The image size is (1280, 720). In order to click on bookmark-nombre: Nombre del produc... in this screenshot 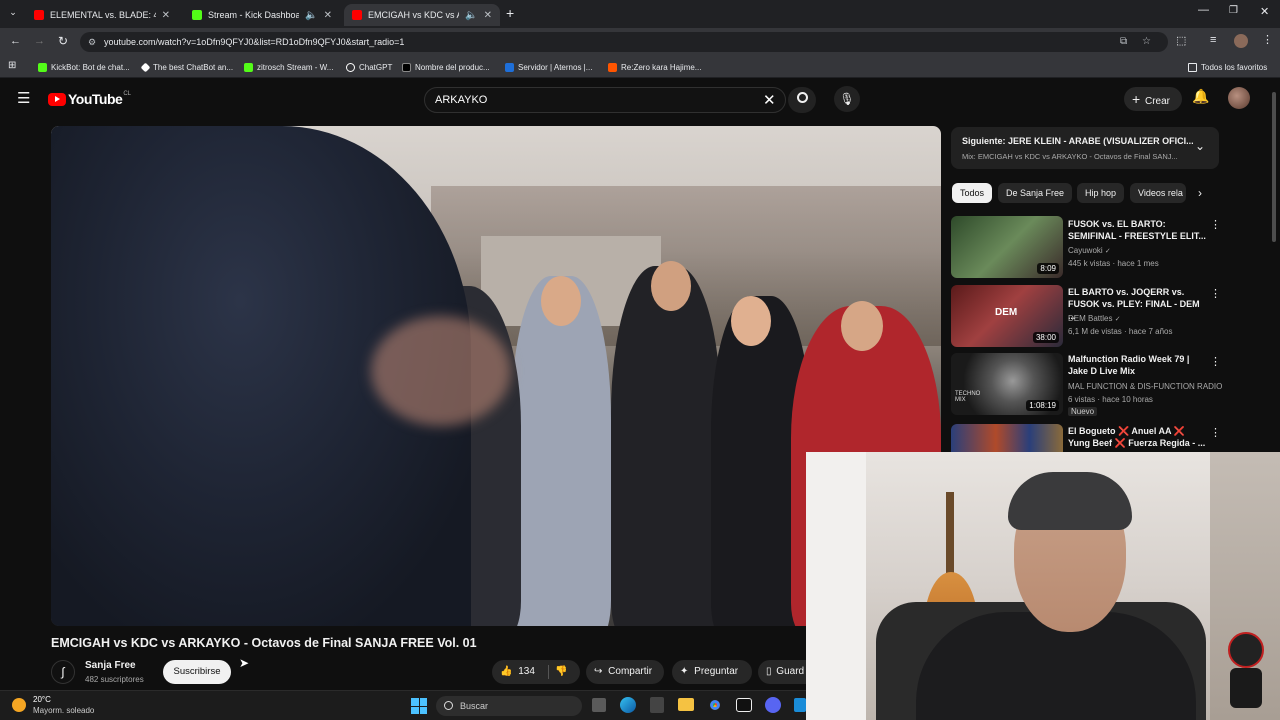, I will do `click(446, 67)`.